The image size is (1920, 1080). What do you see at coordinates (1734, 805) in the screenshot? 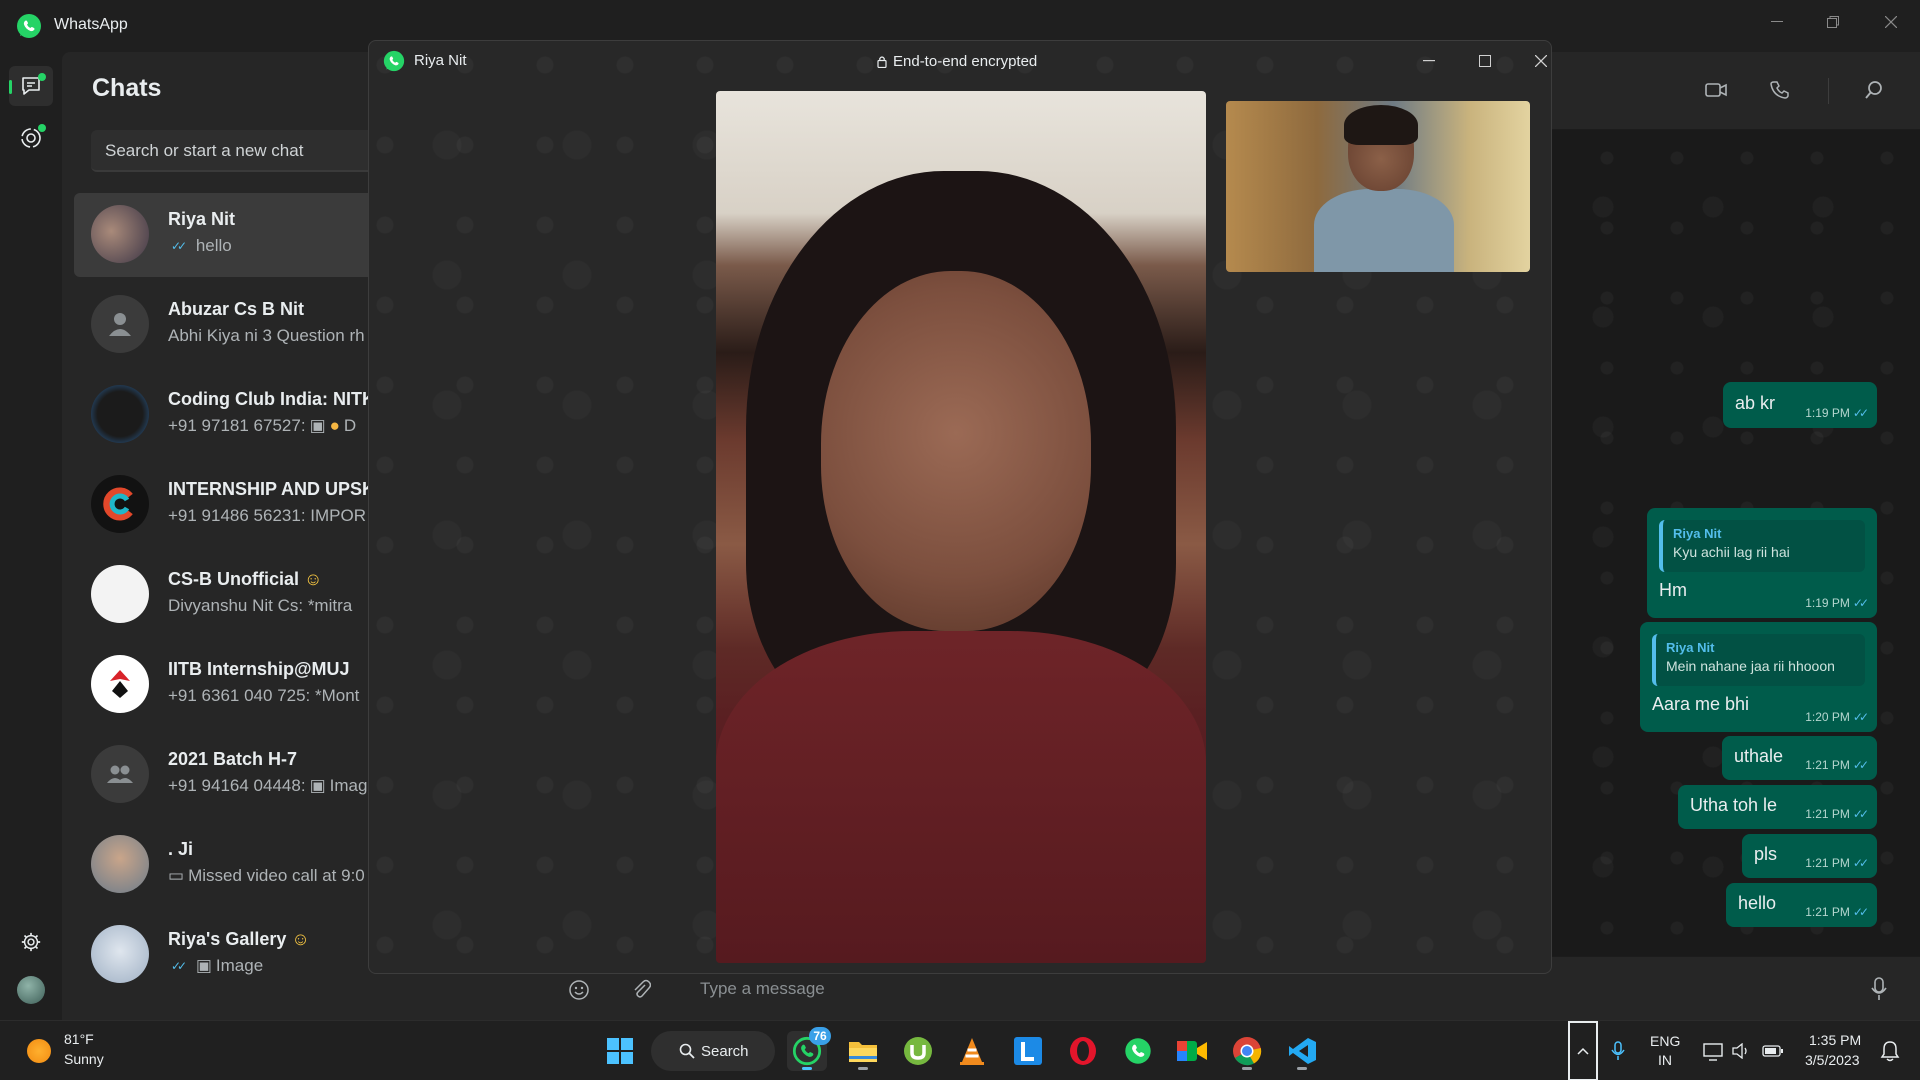
I see `message-text: Utha toh le` at bounding box center [1734, 805].